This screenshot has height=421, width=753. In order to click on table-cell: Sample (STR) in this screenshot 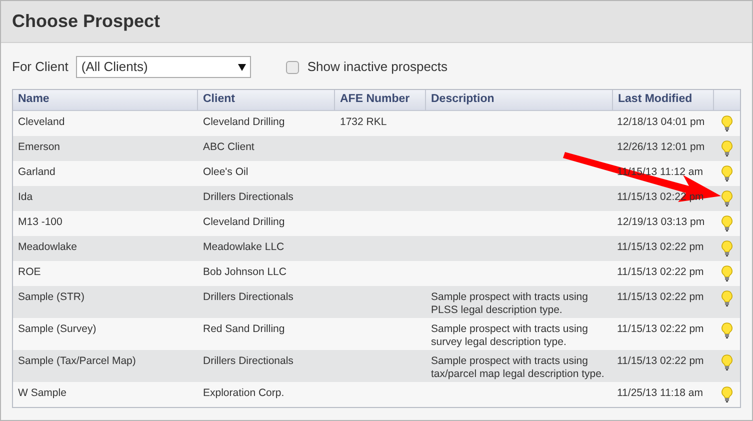, I will do `click(51, 297)`.